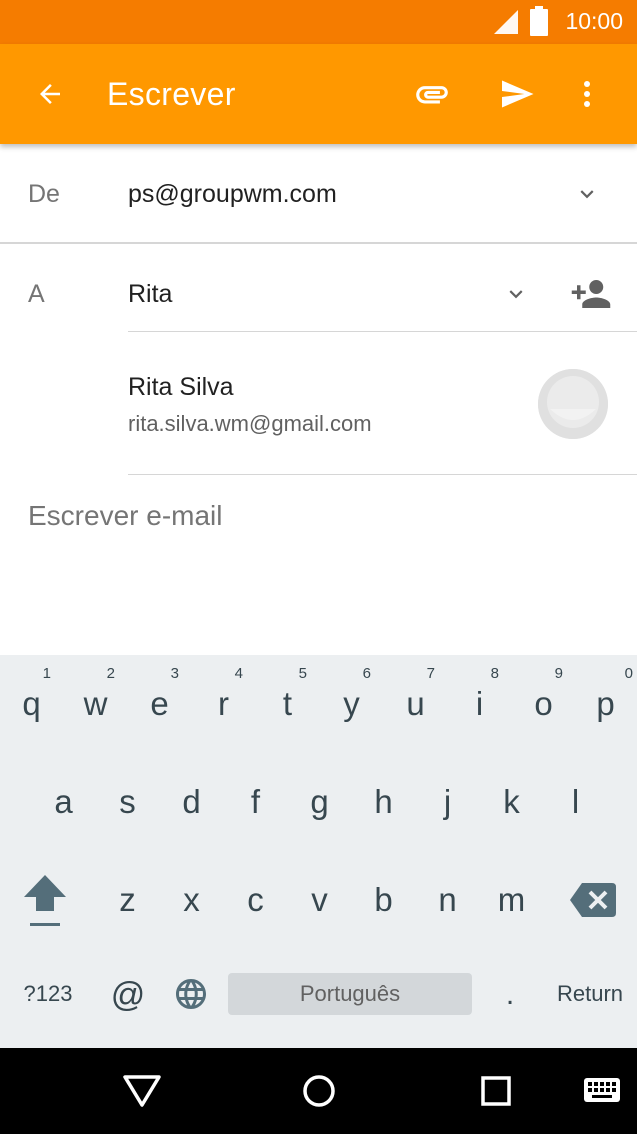  Describe the element at coordinates (539, 23) in the screenshot. I see `battery-icon` at that location.